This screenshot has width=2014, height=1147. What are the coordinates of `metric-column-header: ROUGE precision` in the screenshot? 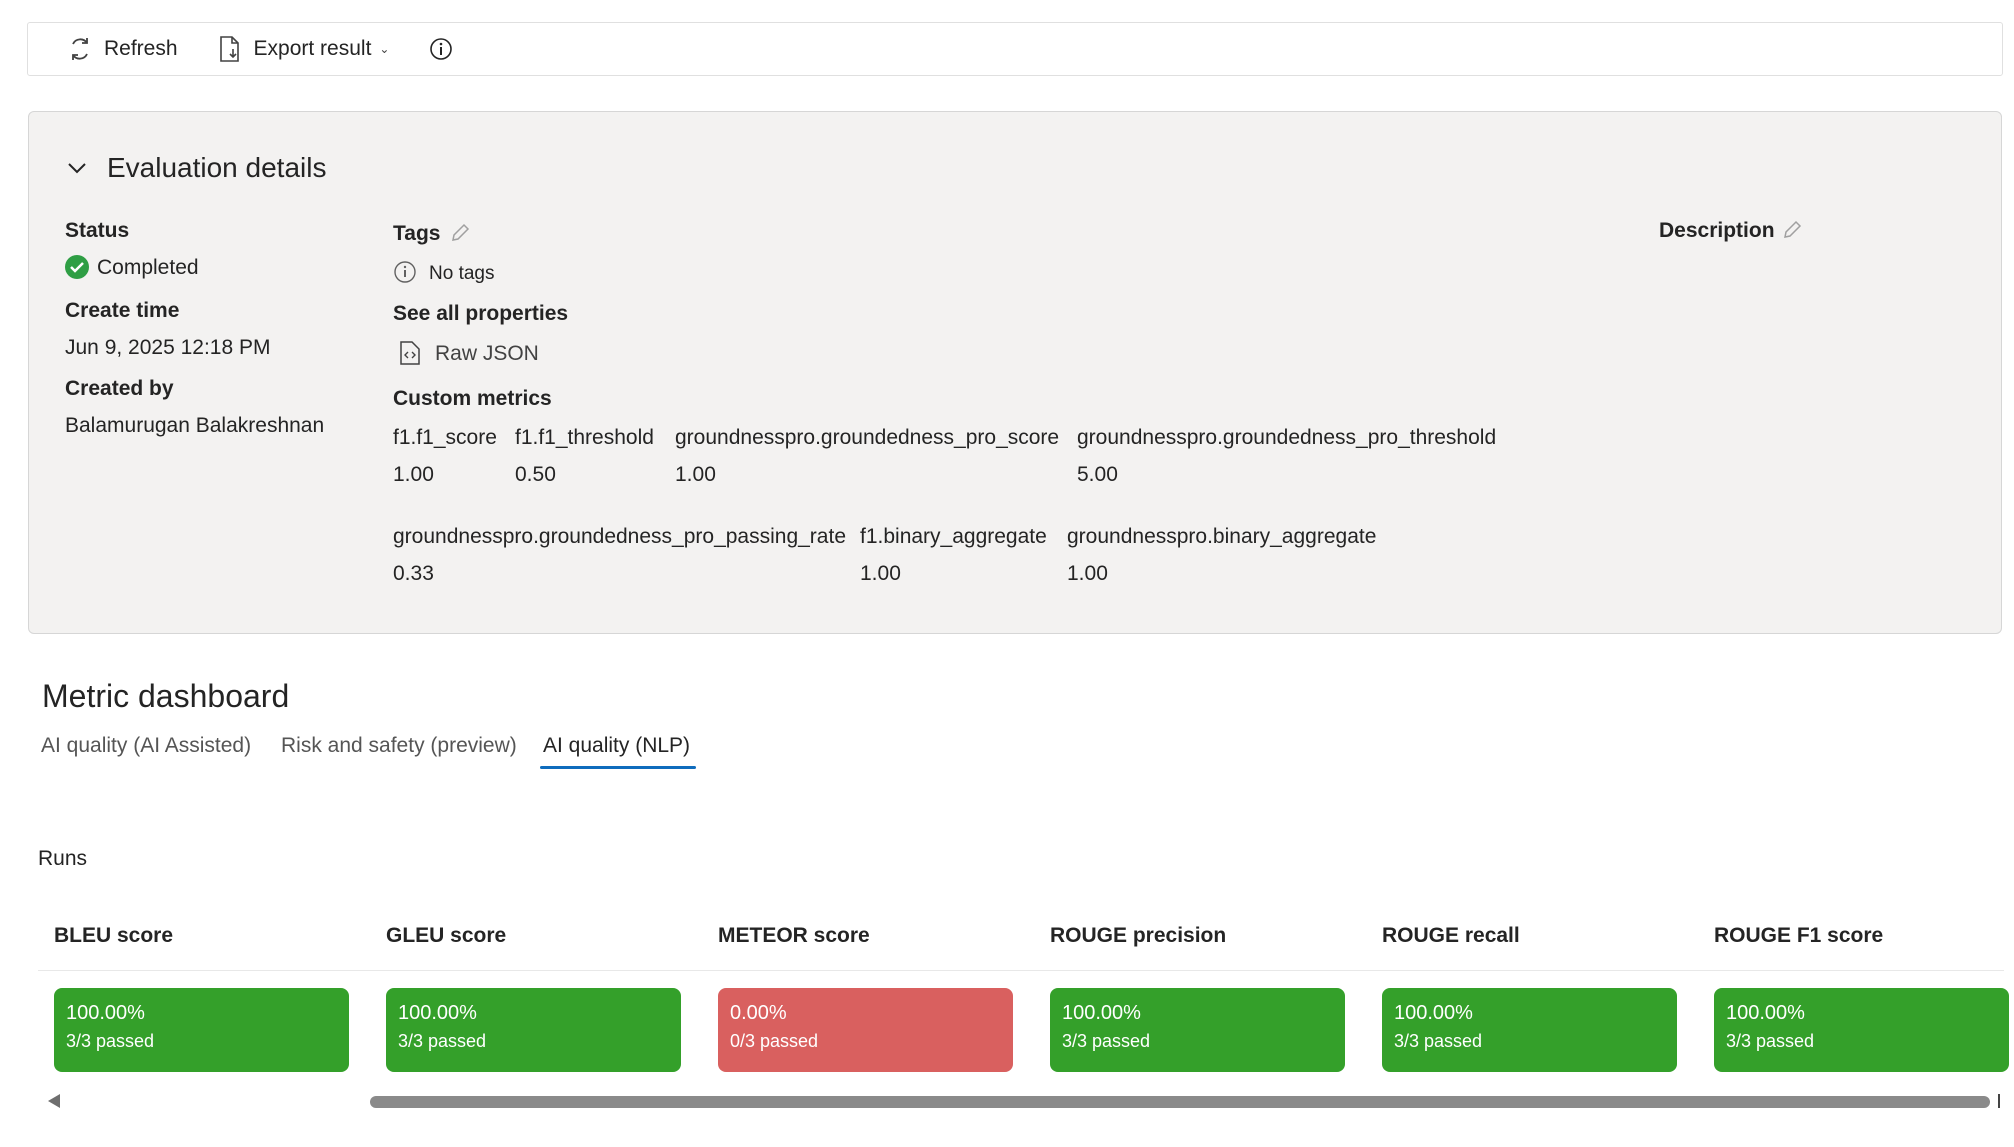 It's located at (1138, 935).